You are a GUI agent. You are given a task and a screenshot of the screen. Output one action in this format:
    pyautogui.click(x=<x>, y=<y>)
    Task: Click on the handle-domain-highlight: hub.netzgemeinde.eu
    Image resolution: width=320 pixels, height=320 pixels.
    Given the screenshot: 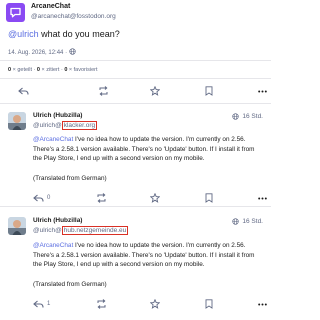 What is the action you would take?
    pyautogui.click(x=95, y=230)
    